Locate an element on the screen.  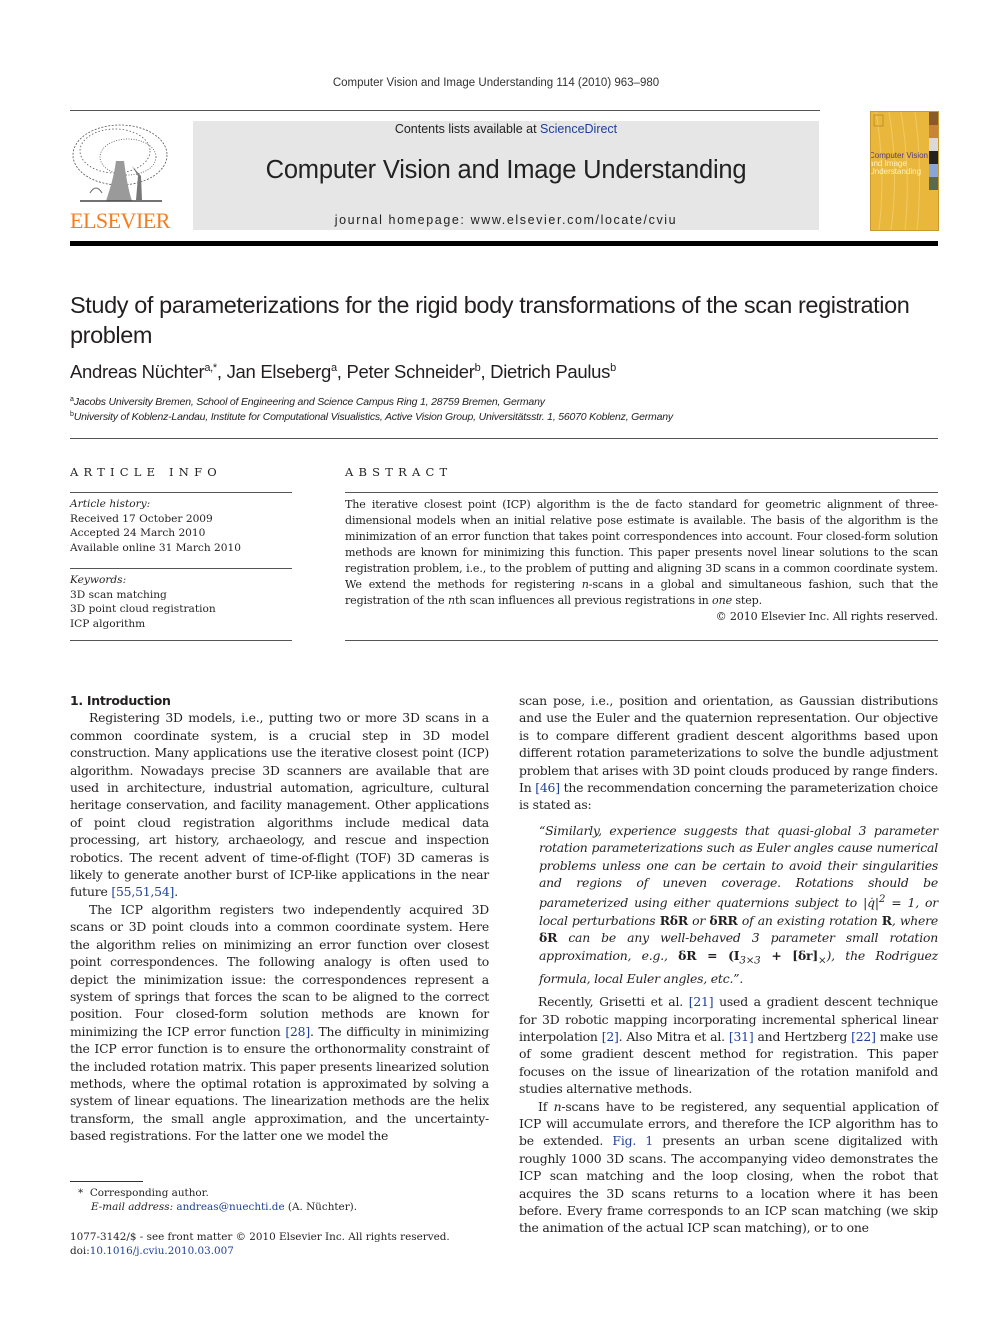
keyword-item: 3D scan matching is located at coordinates (118, 594).